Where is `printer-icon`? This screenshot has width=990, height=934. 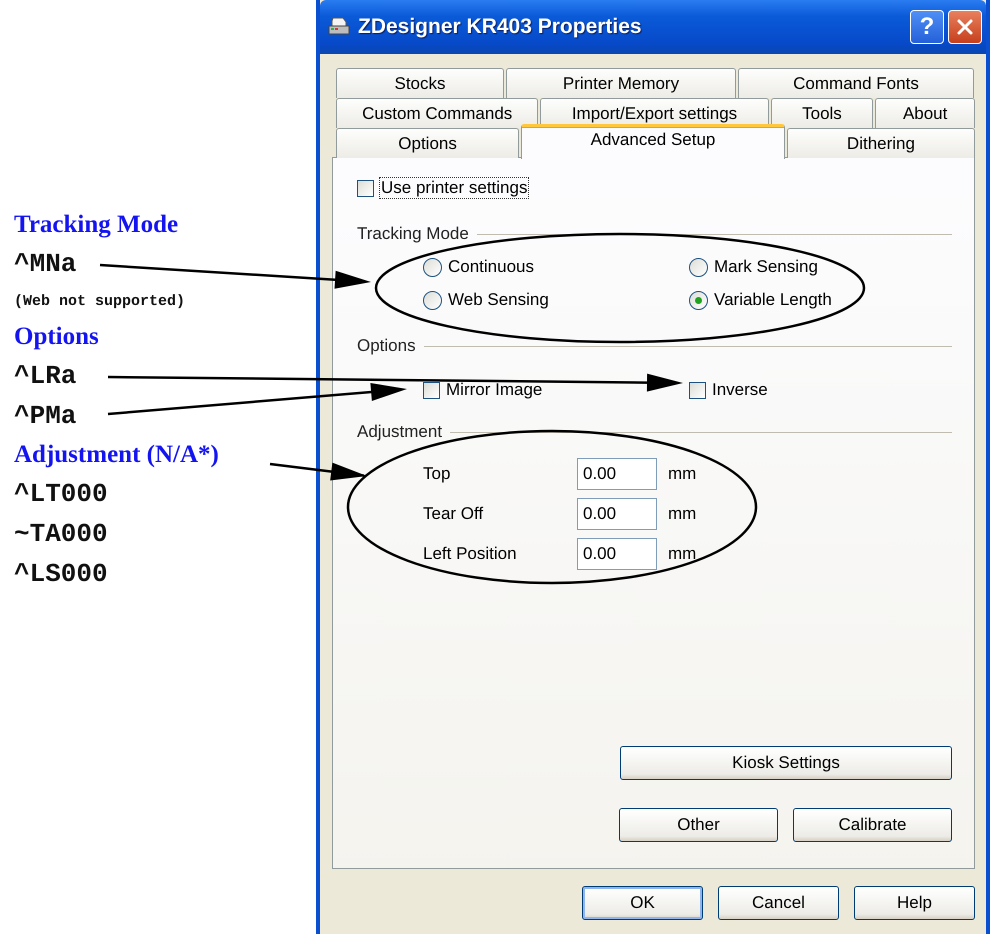 printer-icon is located at coordinates (339, 27).